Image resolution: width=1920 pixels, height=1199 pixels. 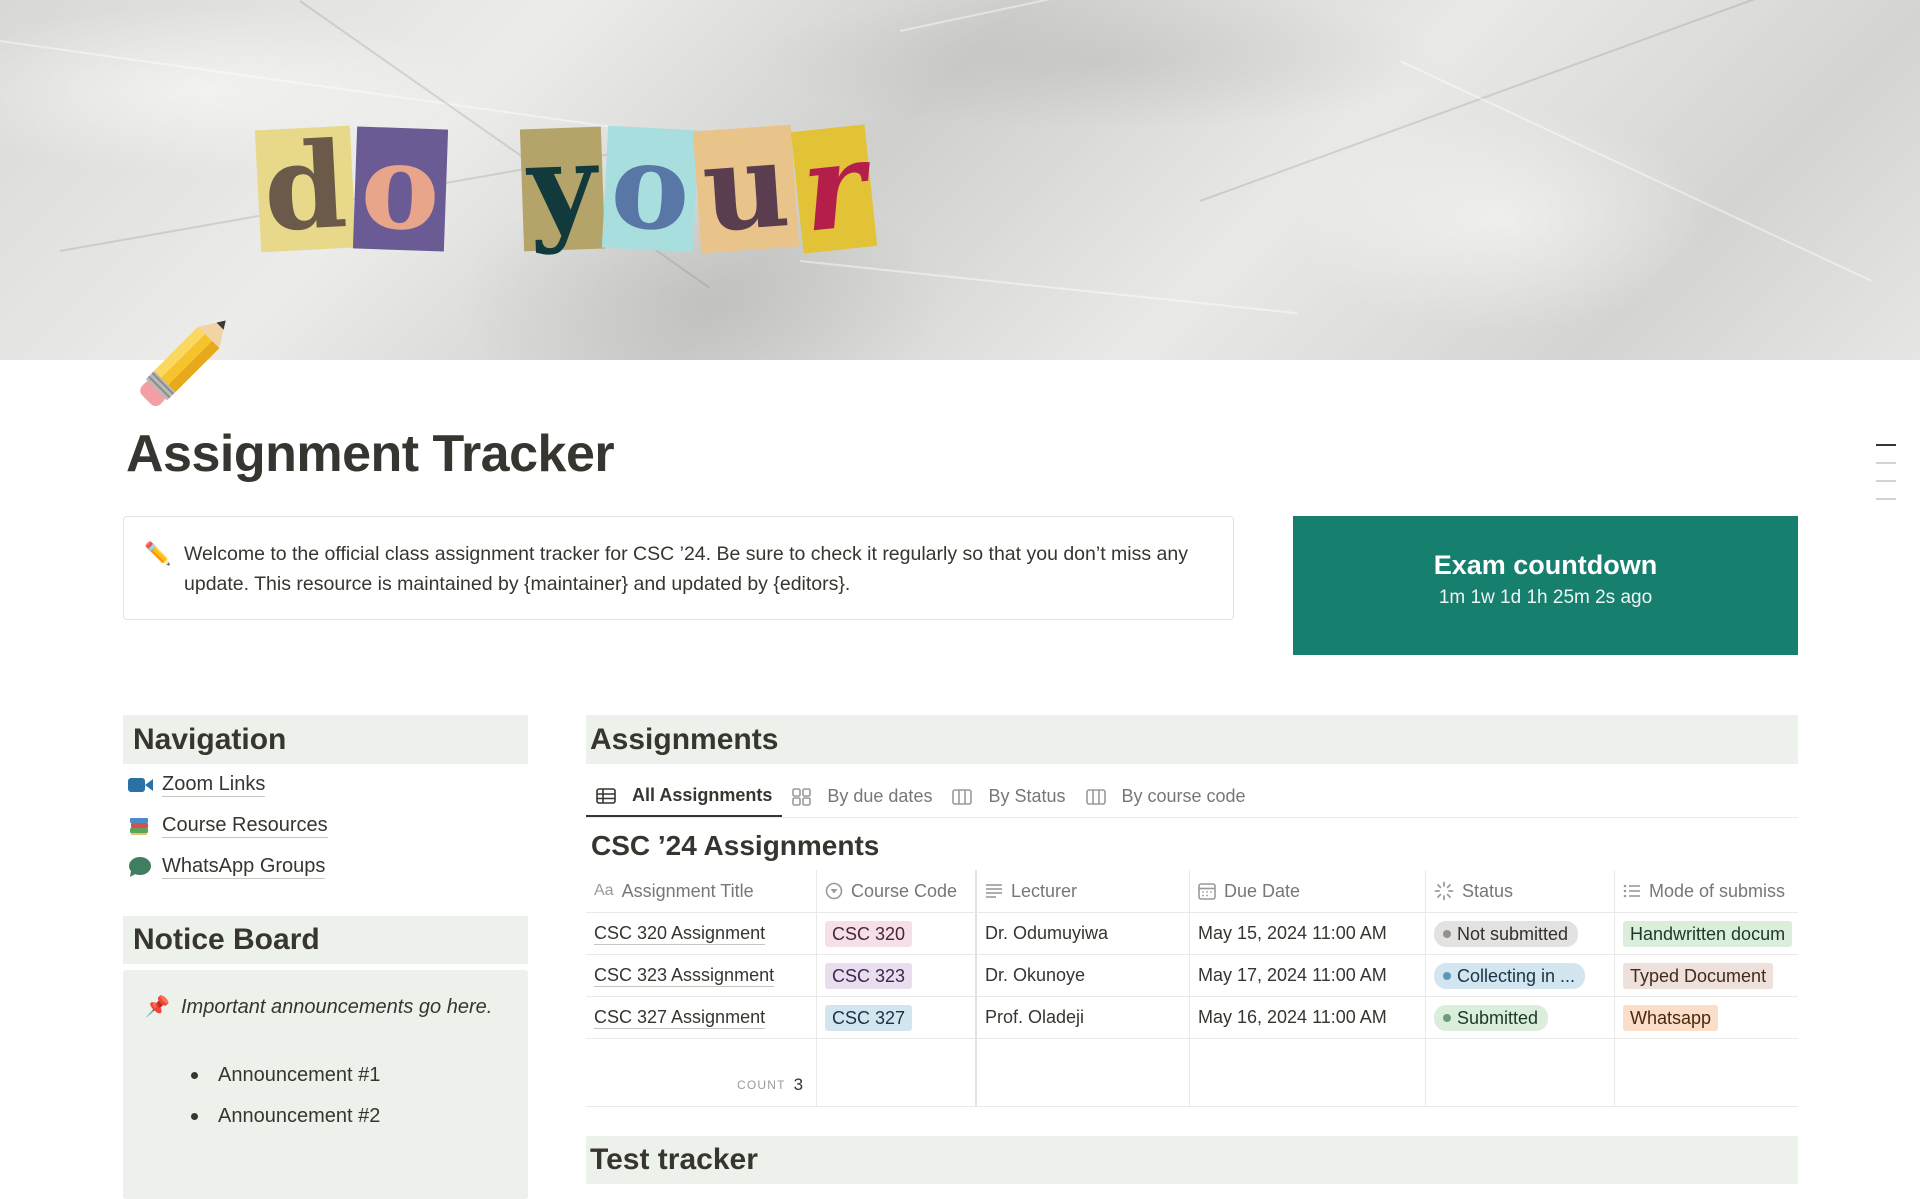 What do you see at coordinates (305, 186) in the screenshot?
I see `cover-letter: d` at bounding box center [305, 186].